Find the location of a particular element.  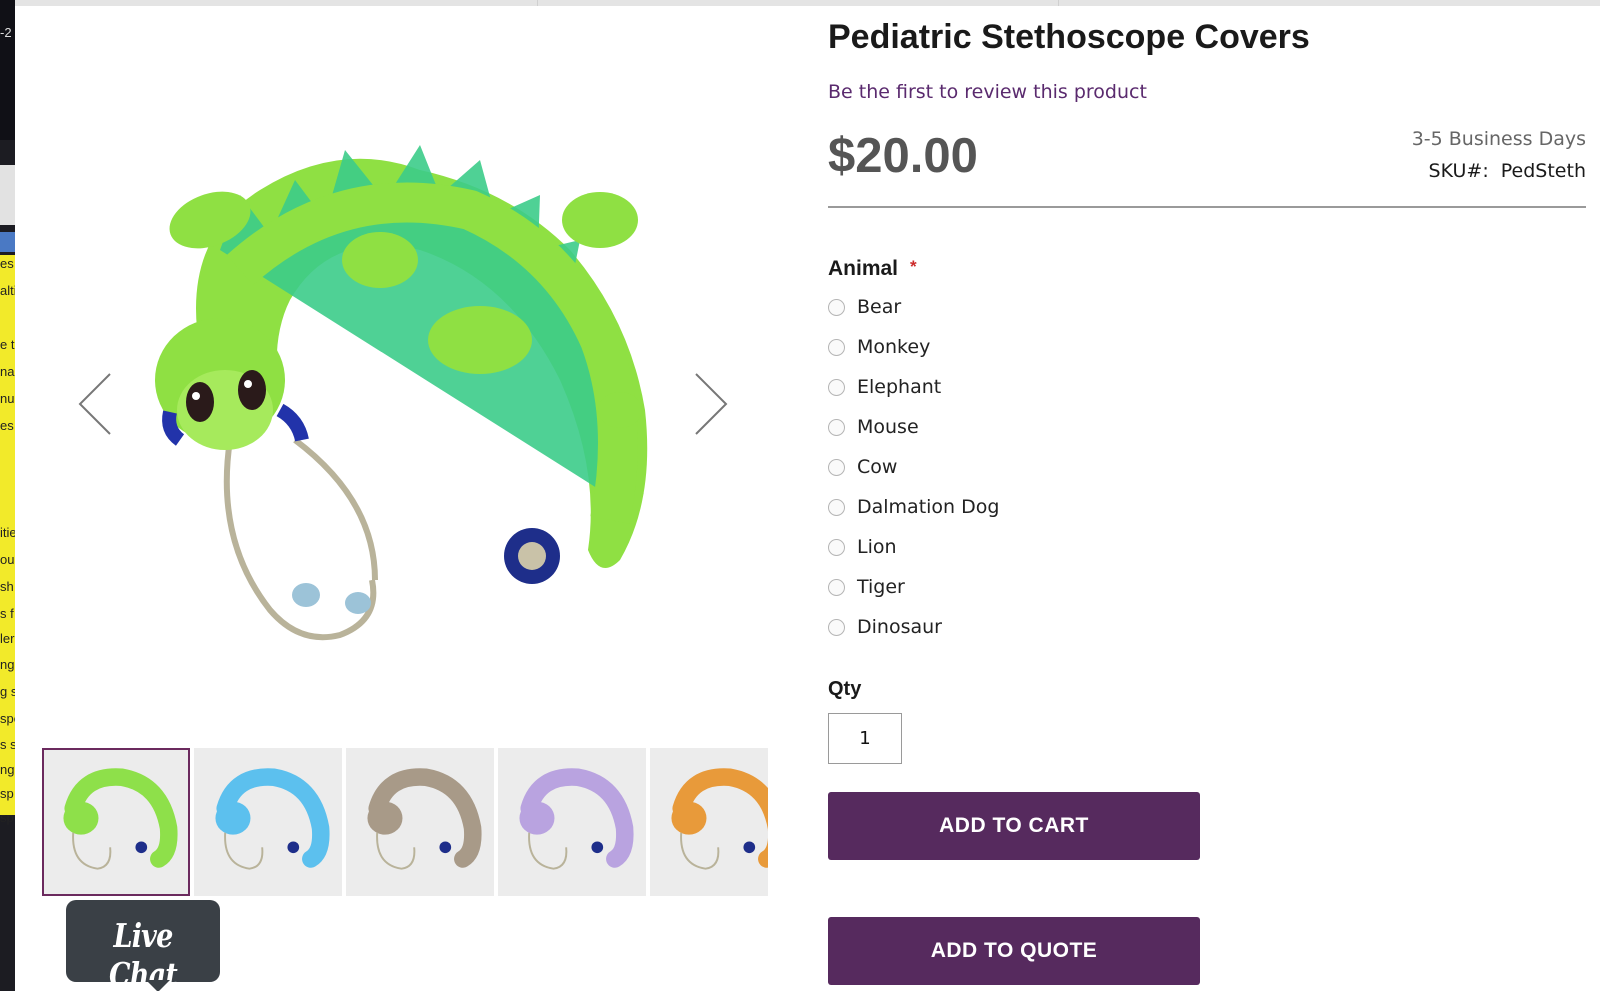

option-label: Tiger is located at coordinates (881, 587).